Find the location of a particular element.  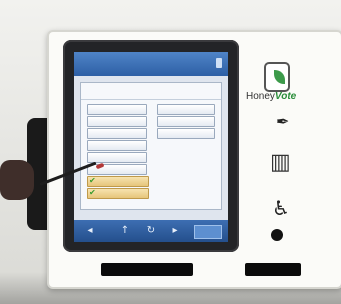

leaf-logo-icon is located at coordinates (277, 77).